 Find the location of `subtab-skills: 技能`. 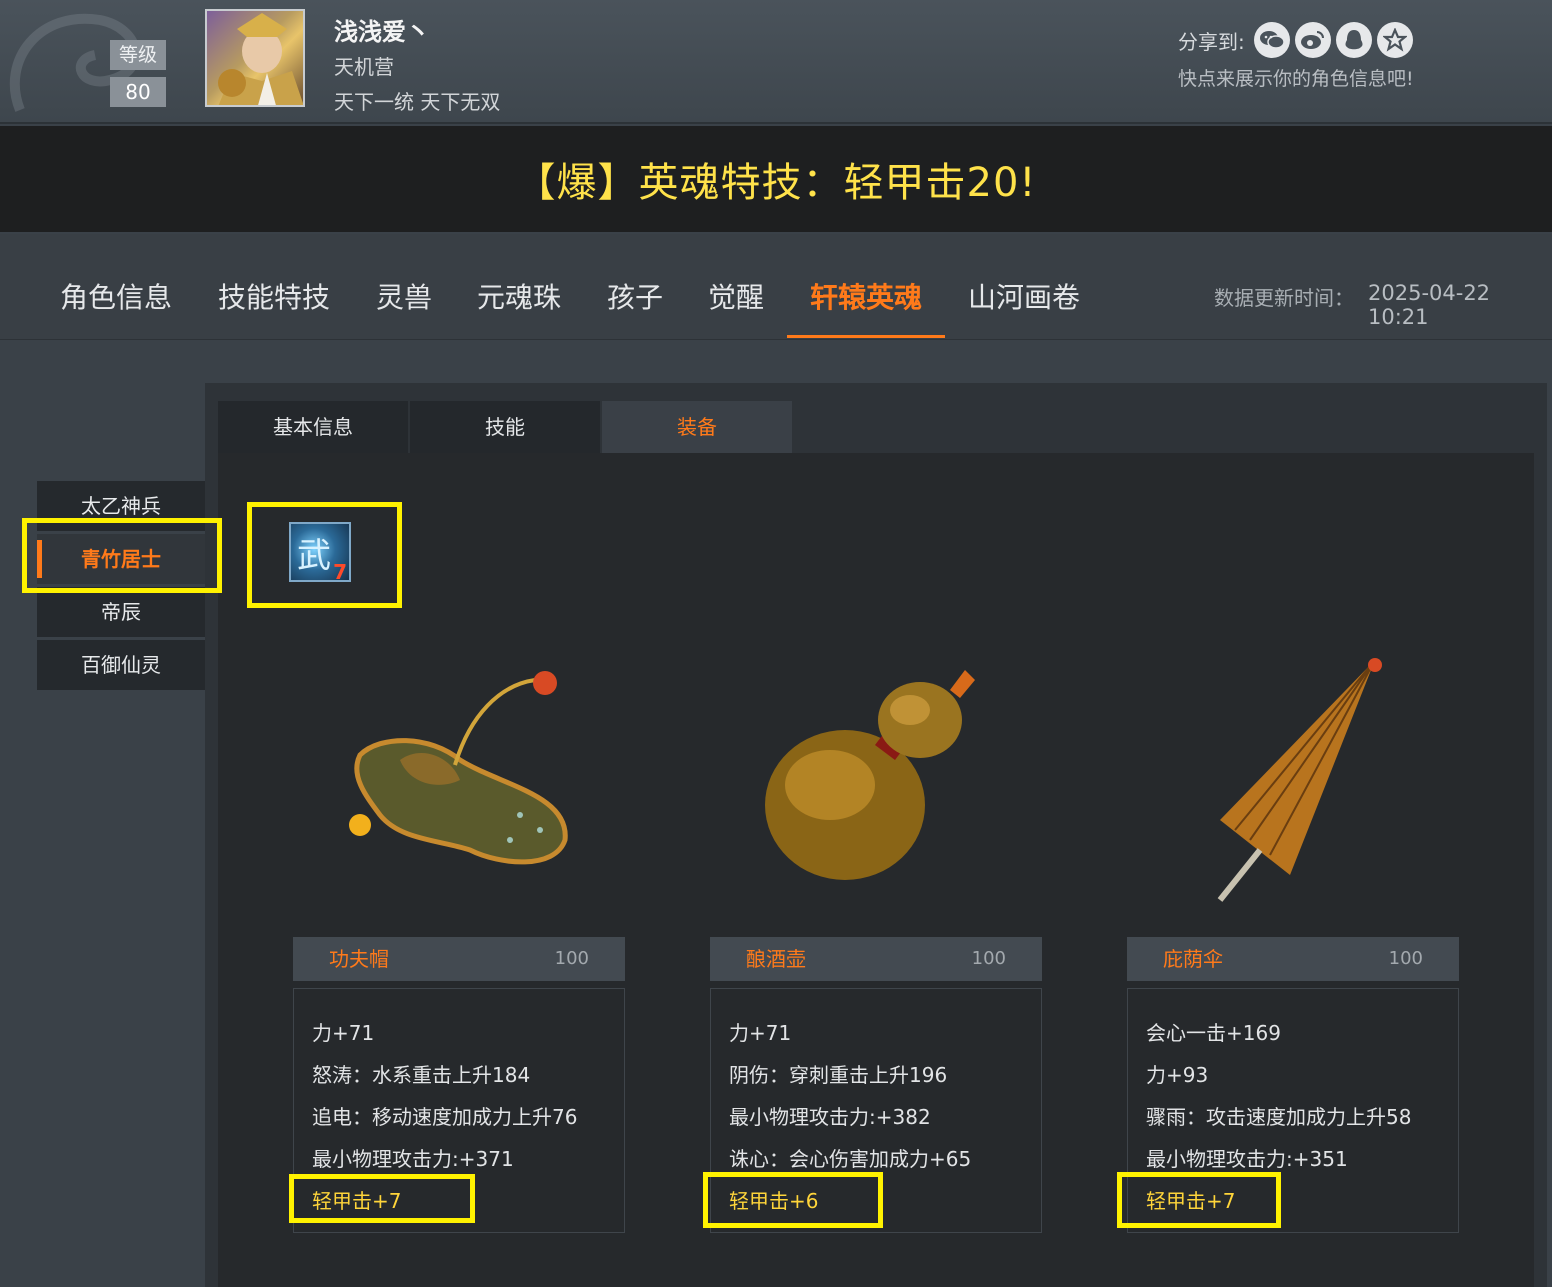

subtab-skills: 技能 is located at coordinates (505, 427).